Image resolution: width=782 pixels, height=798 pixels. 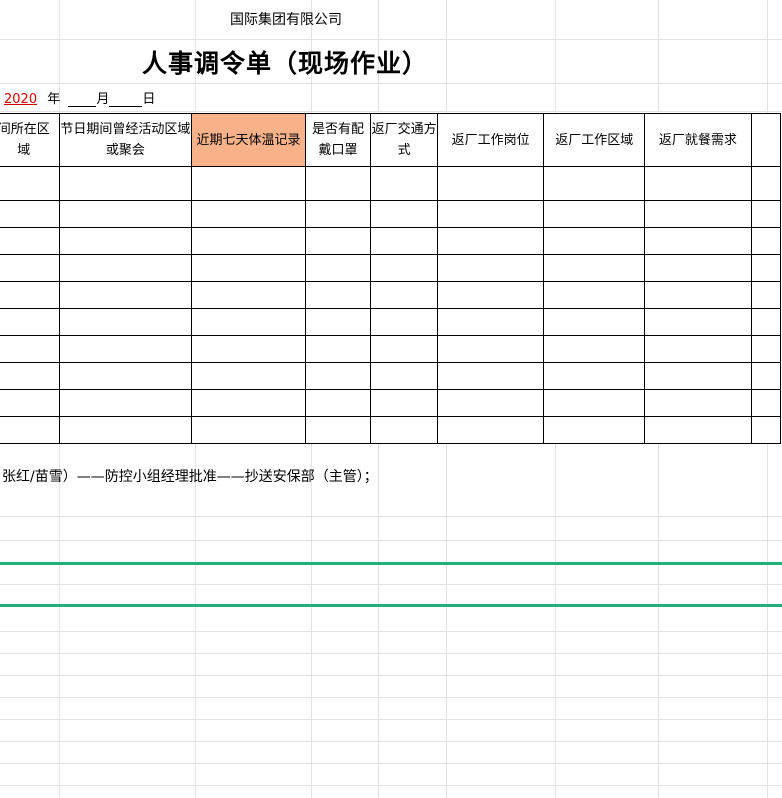 I want to click on header-cell-region: 间所在区 域, so click(x=30, y=140).